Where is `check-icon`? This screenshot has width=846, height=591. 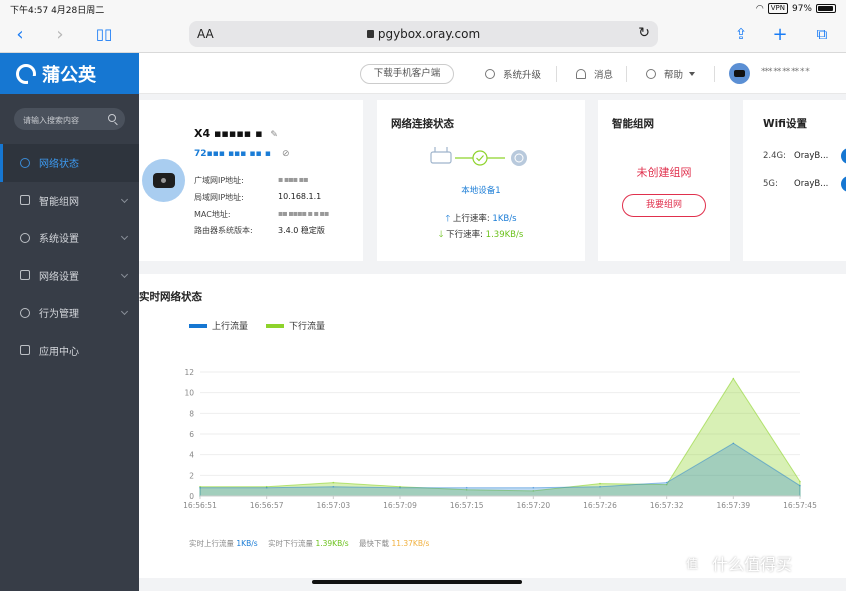 check-icon is located at coordinates (480, 158).